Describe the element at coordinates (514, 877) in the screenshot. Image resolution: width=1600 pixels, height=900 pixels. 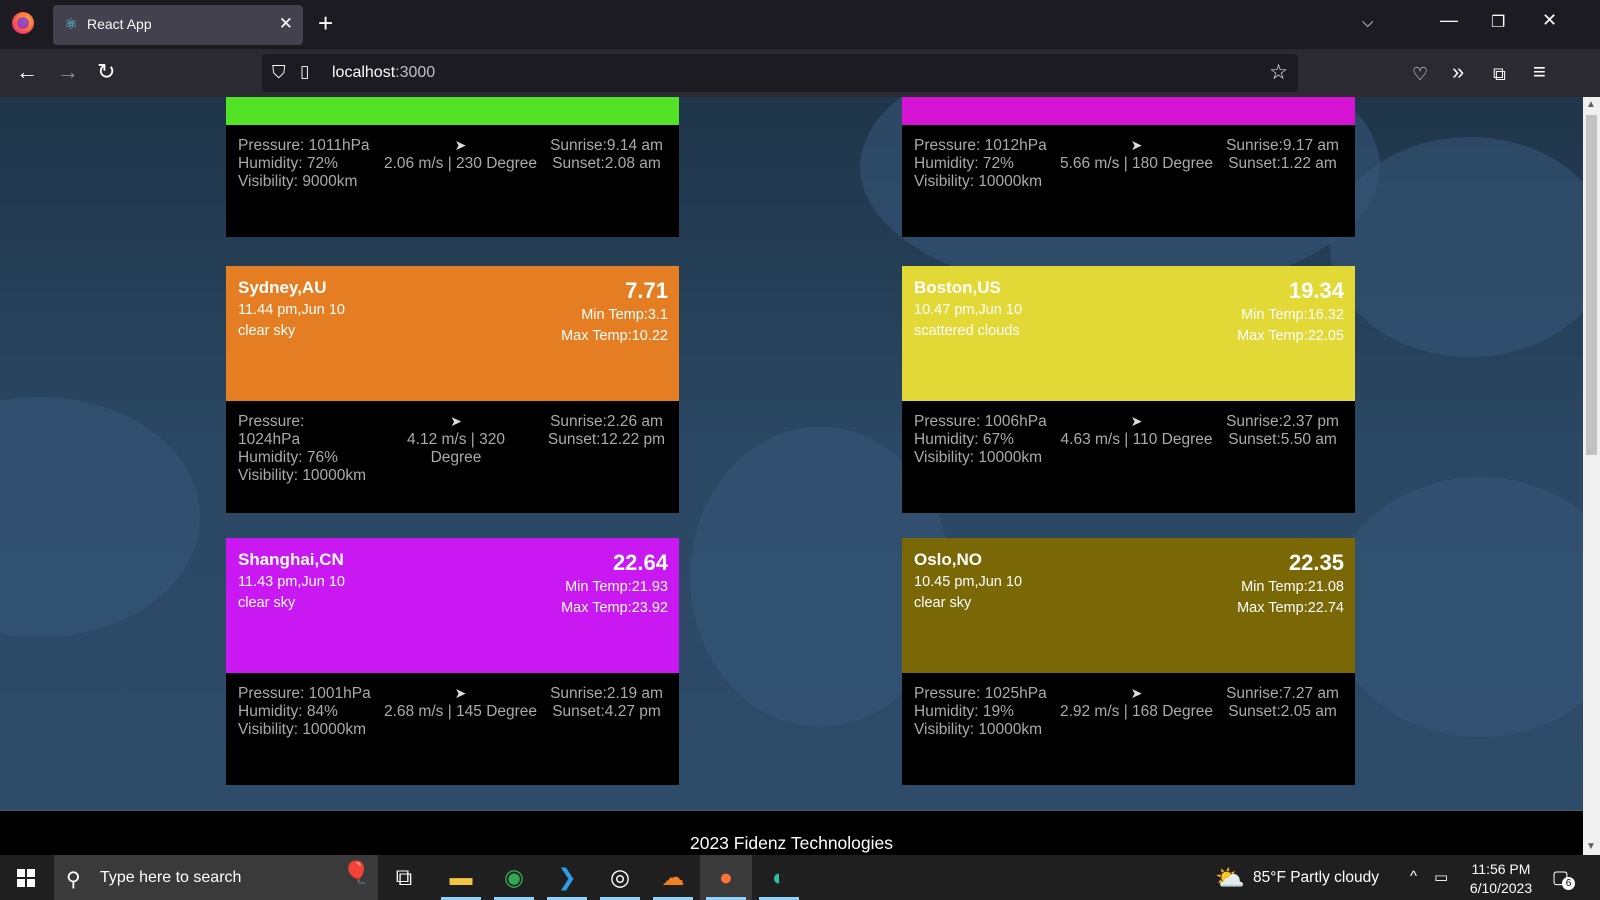
I see `taskbar-chrome: ◉` at that location.